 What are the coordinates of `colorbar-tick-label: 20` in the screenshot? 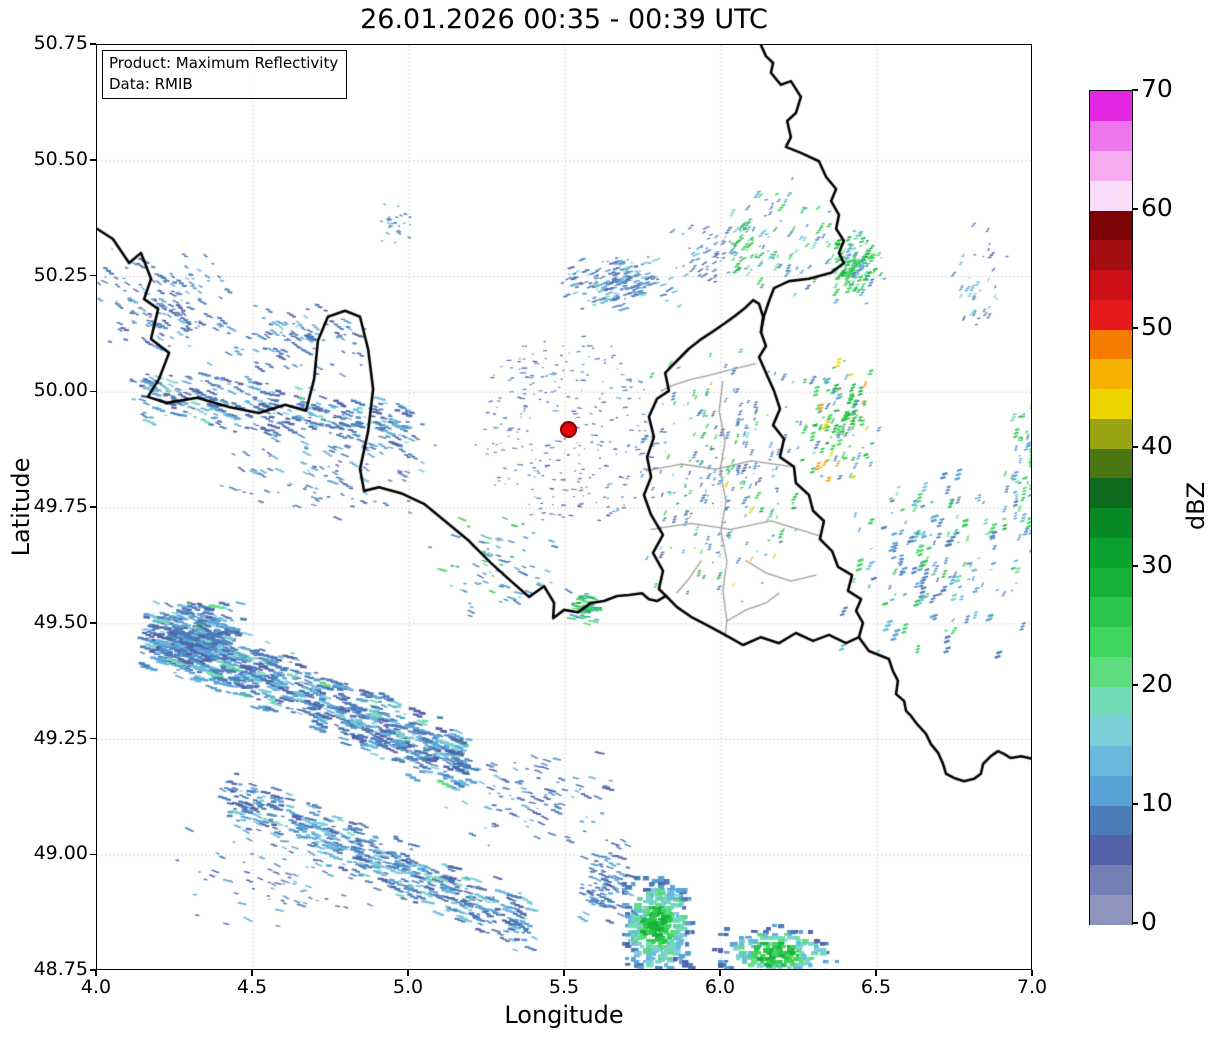 It's located at (1157, 683).